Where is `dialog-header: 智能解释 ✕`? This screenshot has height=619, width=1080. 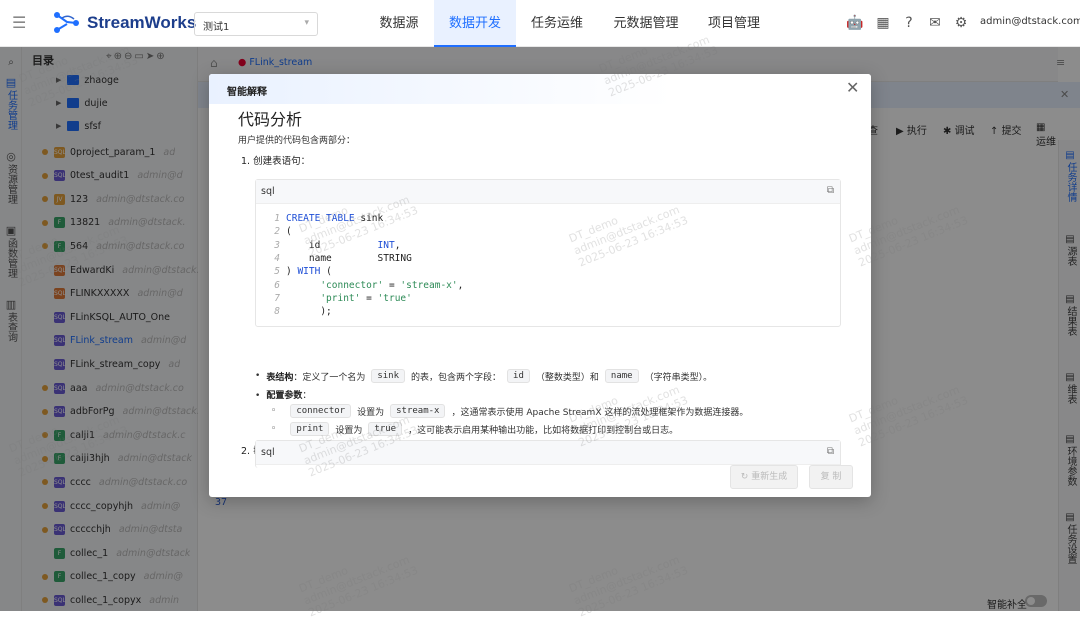 dialog-header: 智能解释 ✕ is located at coordinates (540, 89).